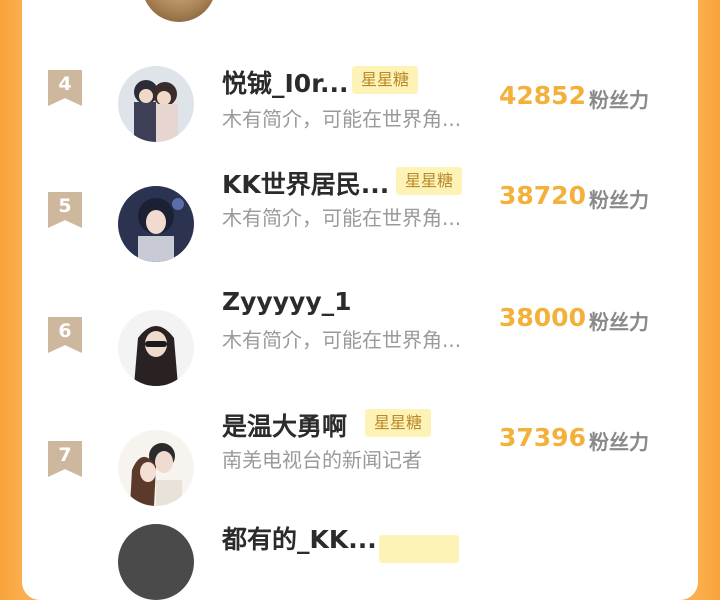 Image resolution: width=720 pixels, height=600 pixels. What do you see at coordinates (542, 437) in the screenshot?
I see `fan-score: 37396` at bounding box center [542, 437].